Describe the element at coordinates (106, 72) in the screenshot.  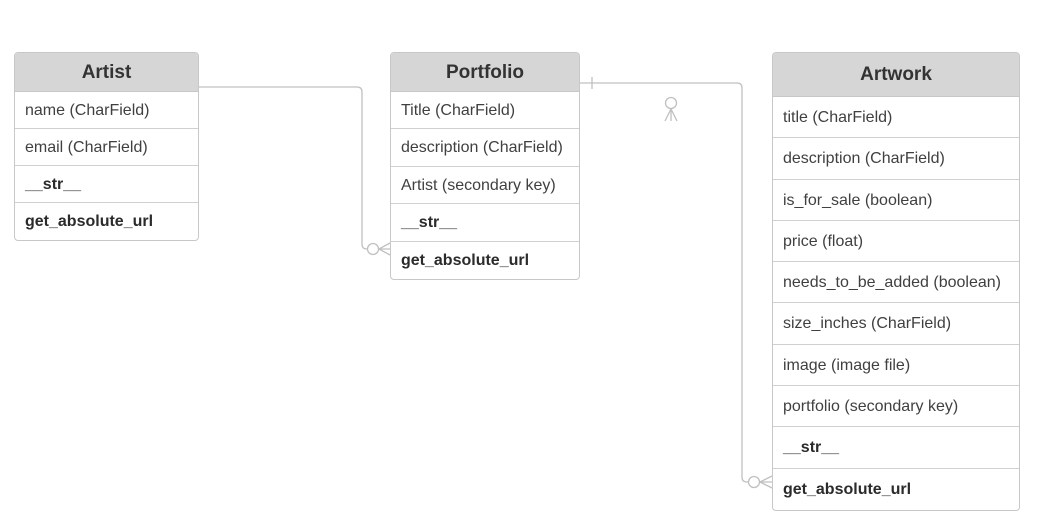
I see `entity-title: Artist` at that location.